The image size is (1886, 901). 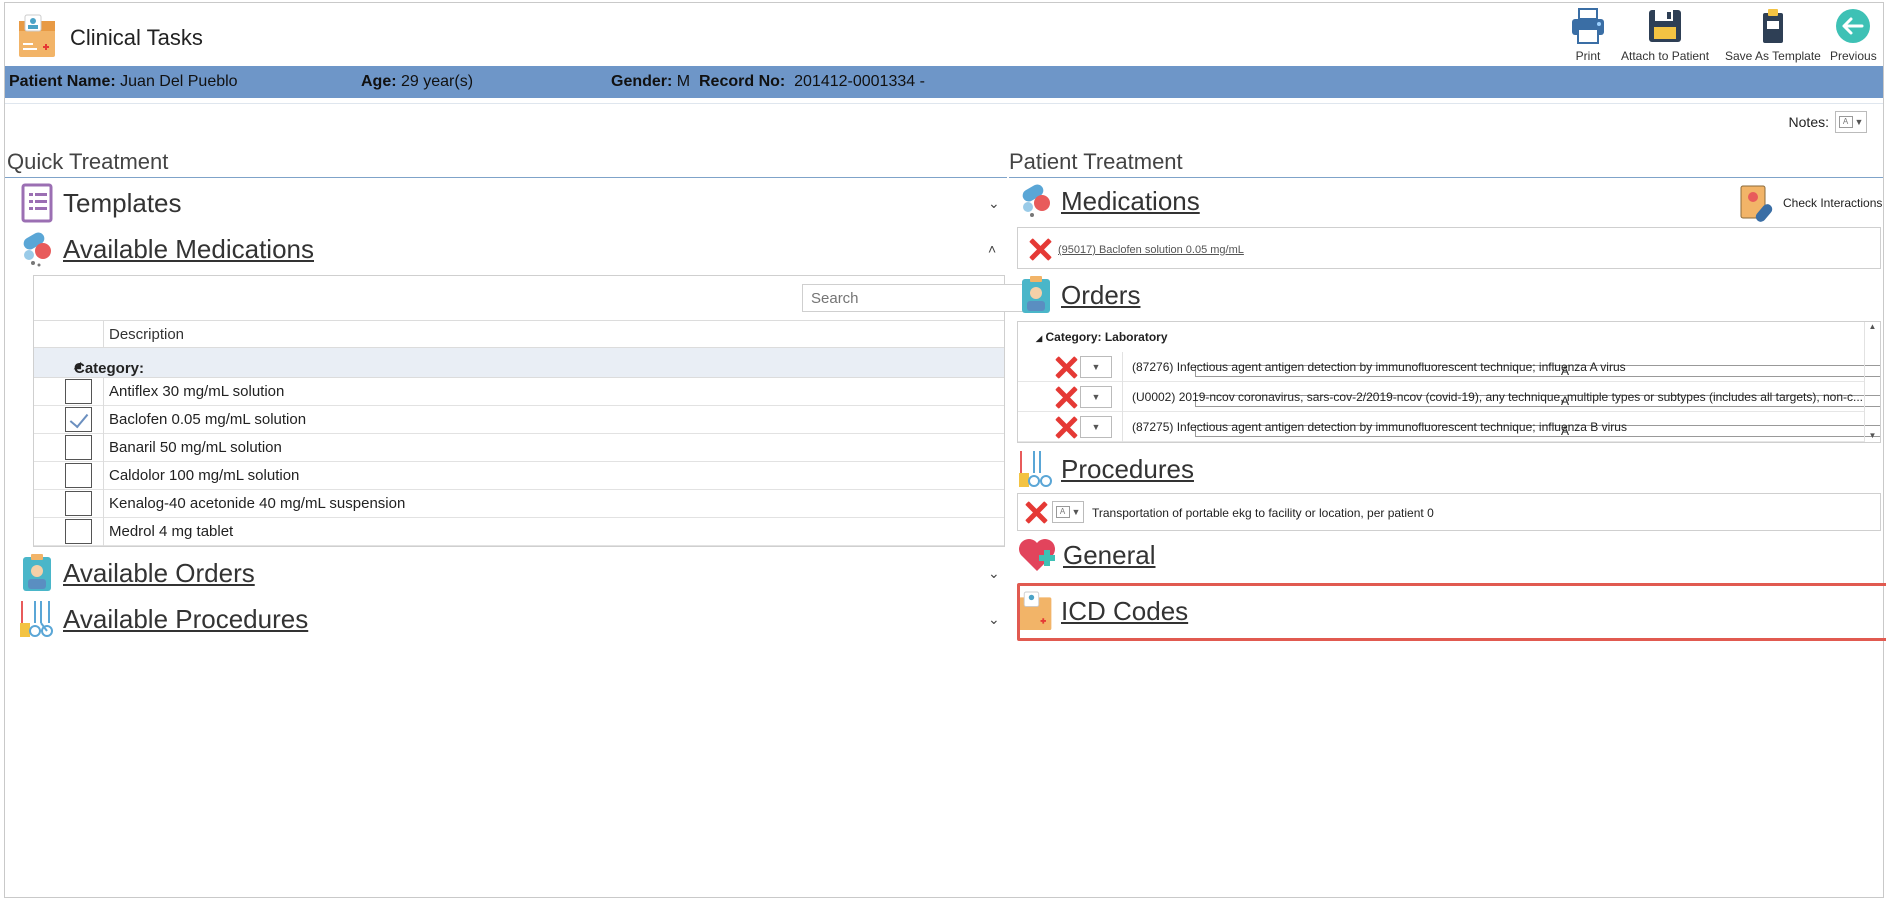 What do you see at coordinates (146, 334) in the screenshot?
I see `column-description: Description` at bounding box center [146, 334].